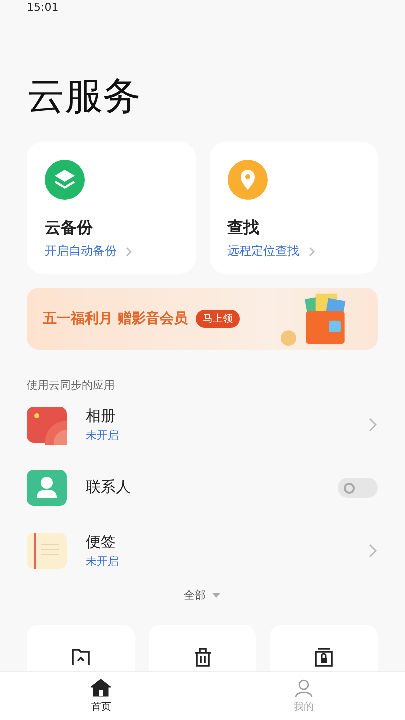 The image size is (405, 720). I want to click on promo-banner: 五一福利月 赠影音会员 马上领, so click(202, 319).